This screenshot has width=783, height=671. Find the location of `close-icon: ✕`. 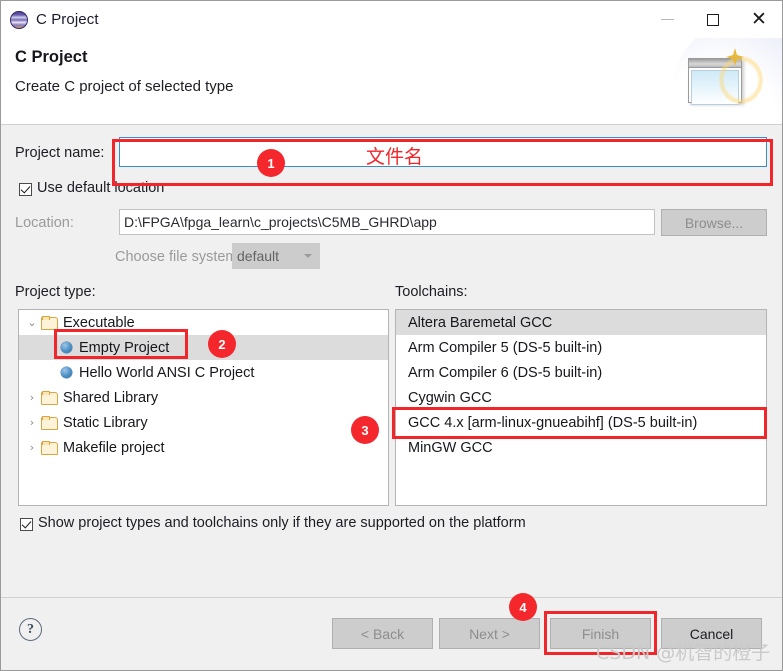

close-icon: ✕ is located at coordinates (759, 19).